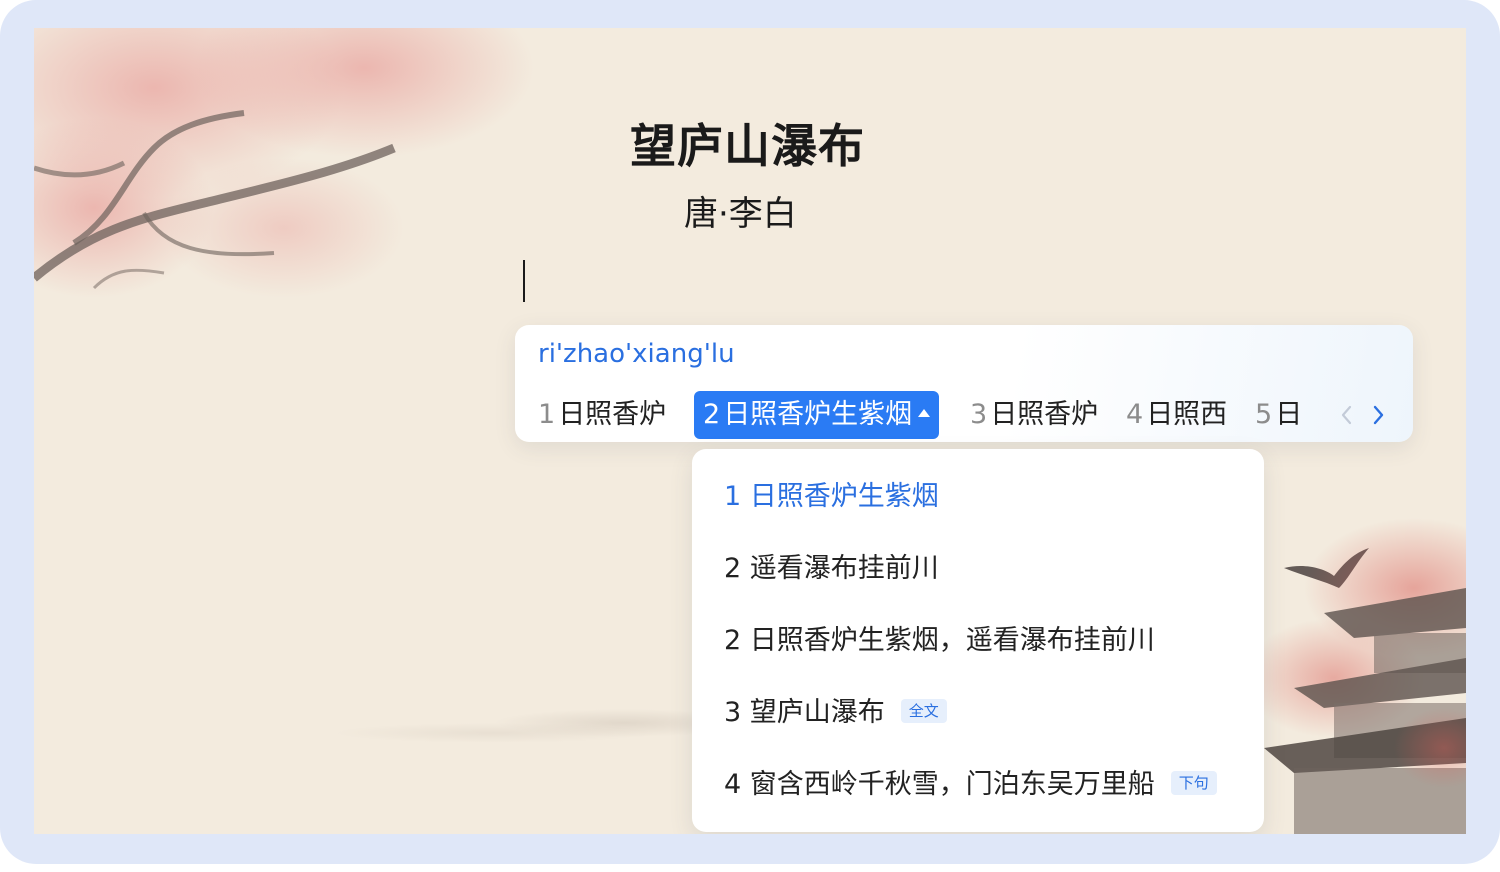 This screenshot has width=1500, height=872. What do you see at coordinates (1378, 415) in the screenshot?
I see `chevron-right-icon` at bounding box center [1378, 415].